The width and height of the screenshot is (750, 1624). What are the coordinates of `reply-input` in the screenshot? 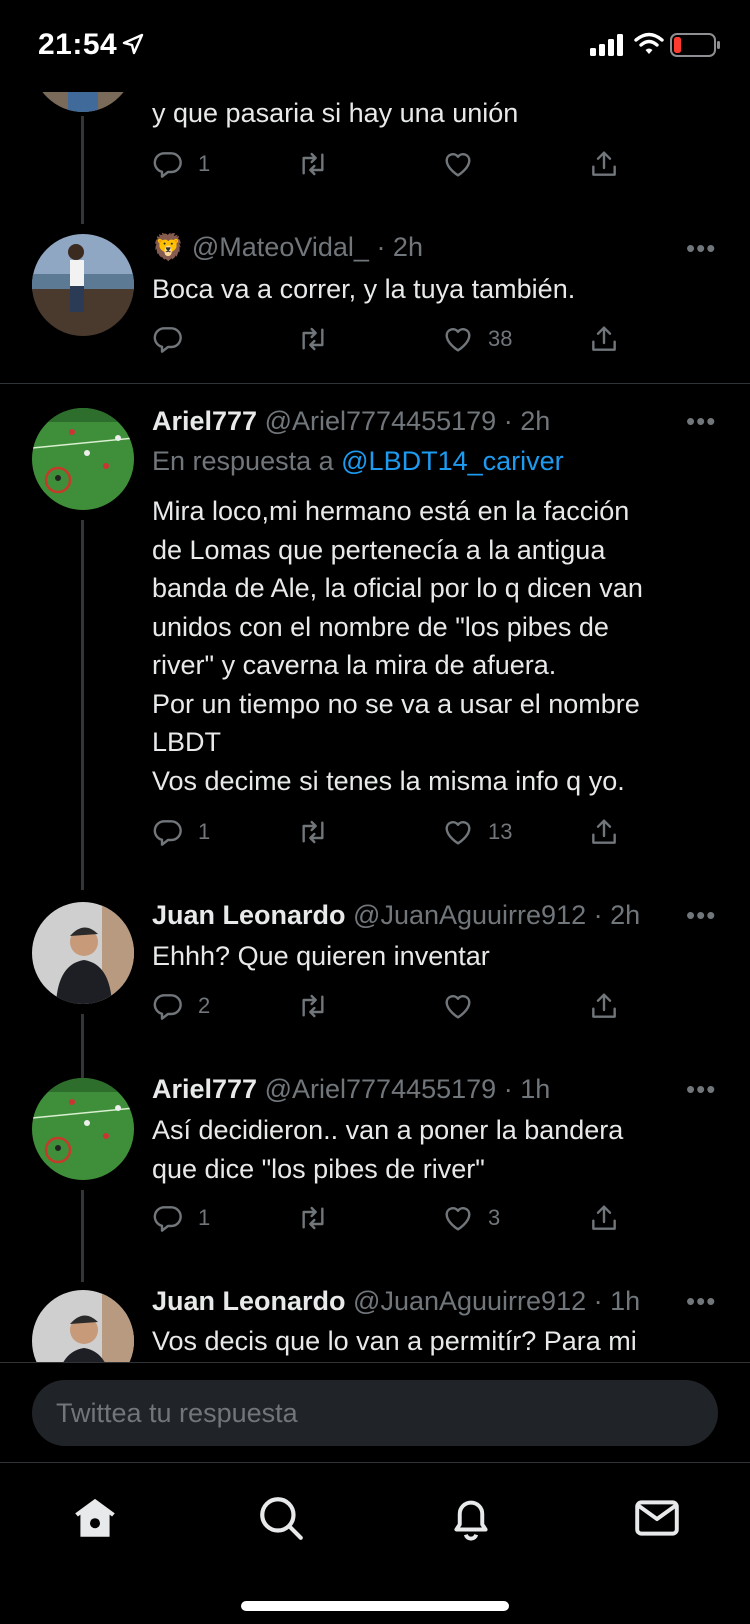 It's located at (375, 1413).